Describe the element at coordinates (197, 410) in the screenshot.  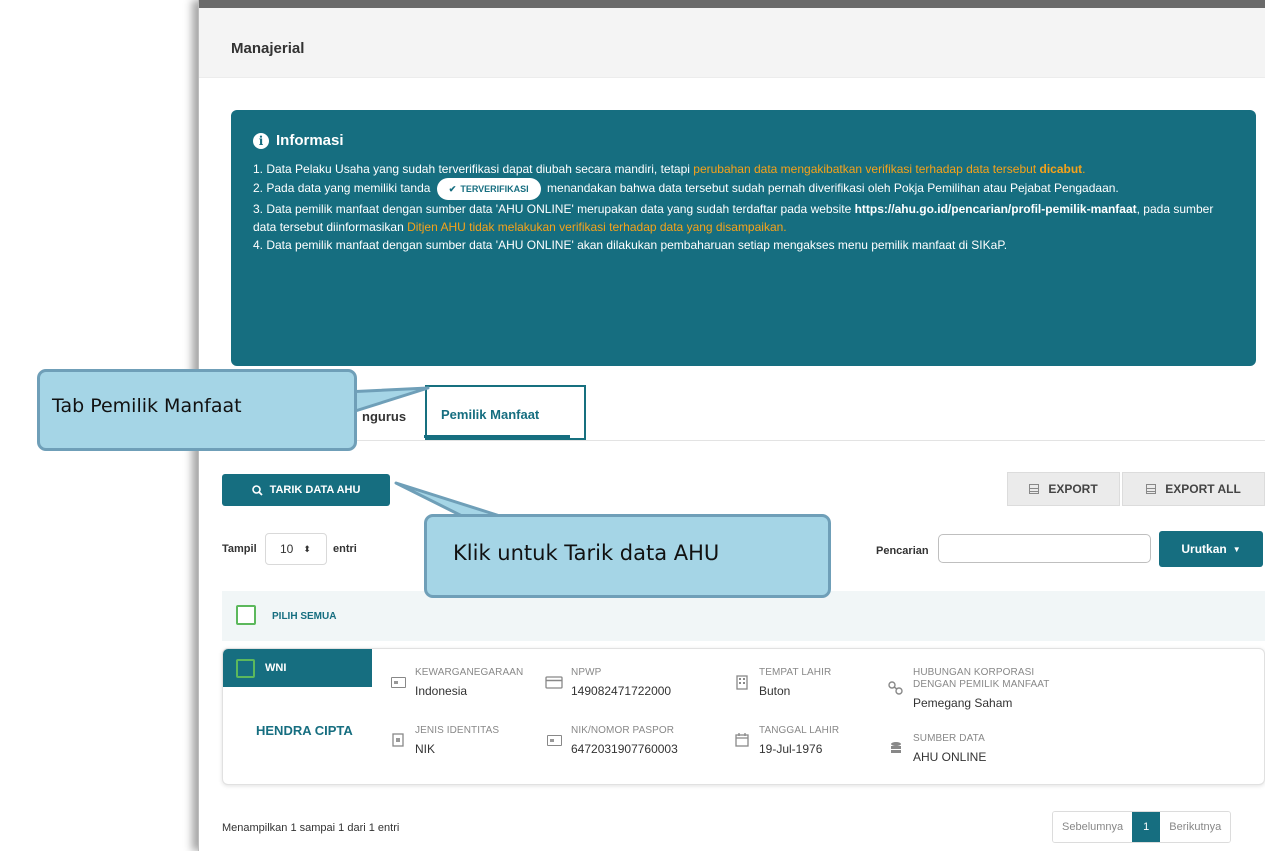
I see `callout-tab-pemilik-manfaat: Tab Pemilik Manfaat` at that location.